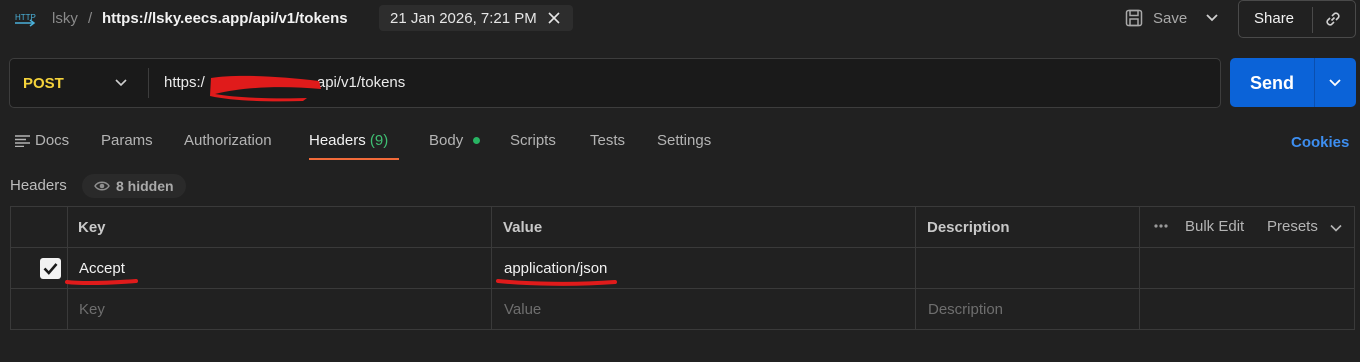 The image size is (1360, 362). Describe the element at coordinates (1134, 18) in the screenshot. I see `save-icon` at that location.